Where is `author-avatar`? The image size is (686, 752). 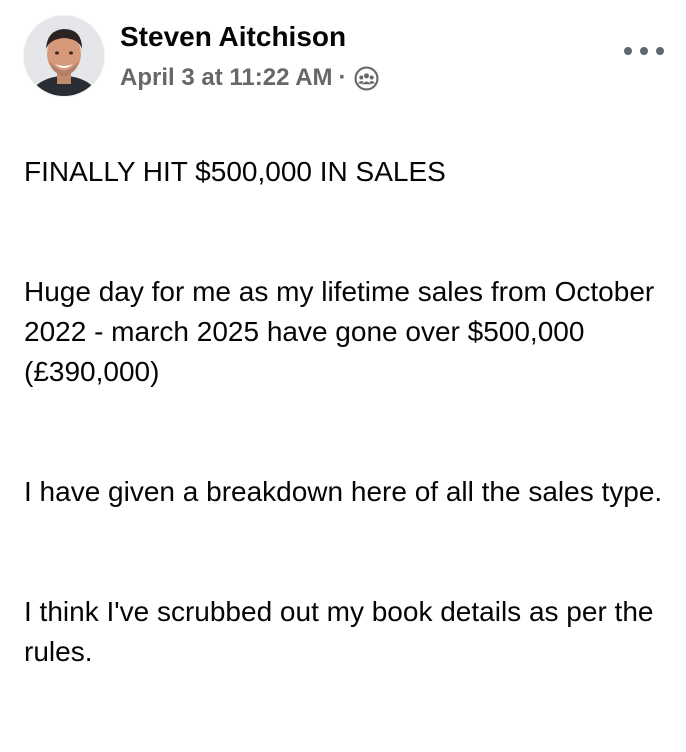 author-avatar is located at coordinates (64, 56).